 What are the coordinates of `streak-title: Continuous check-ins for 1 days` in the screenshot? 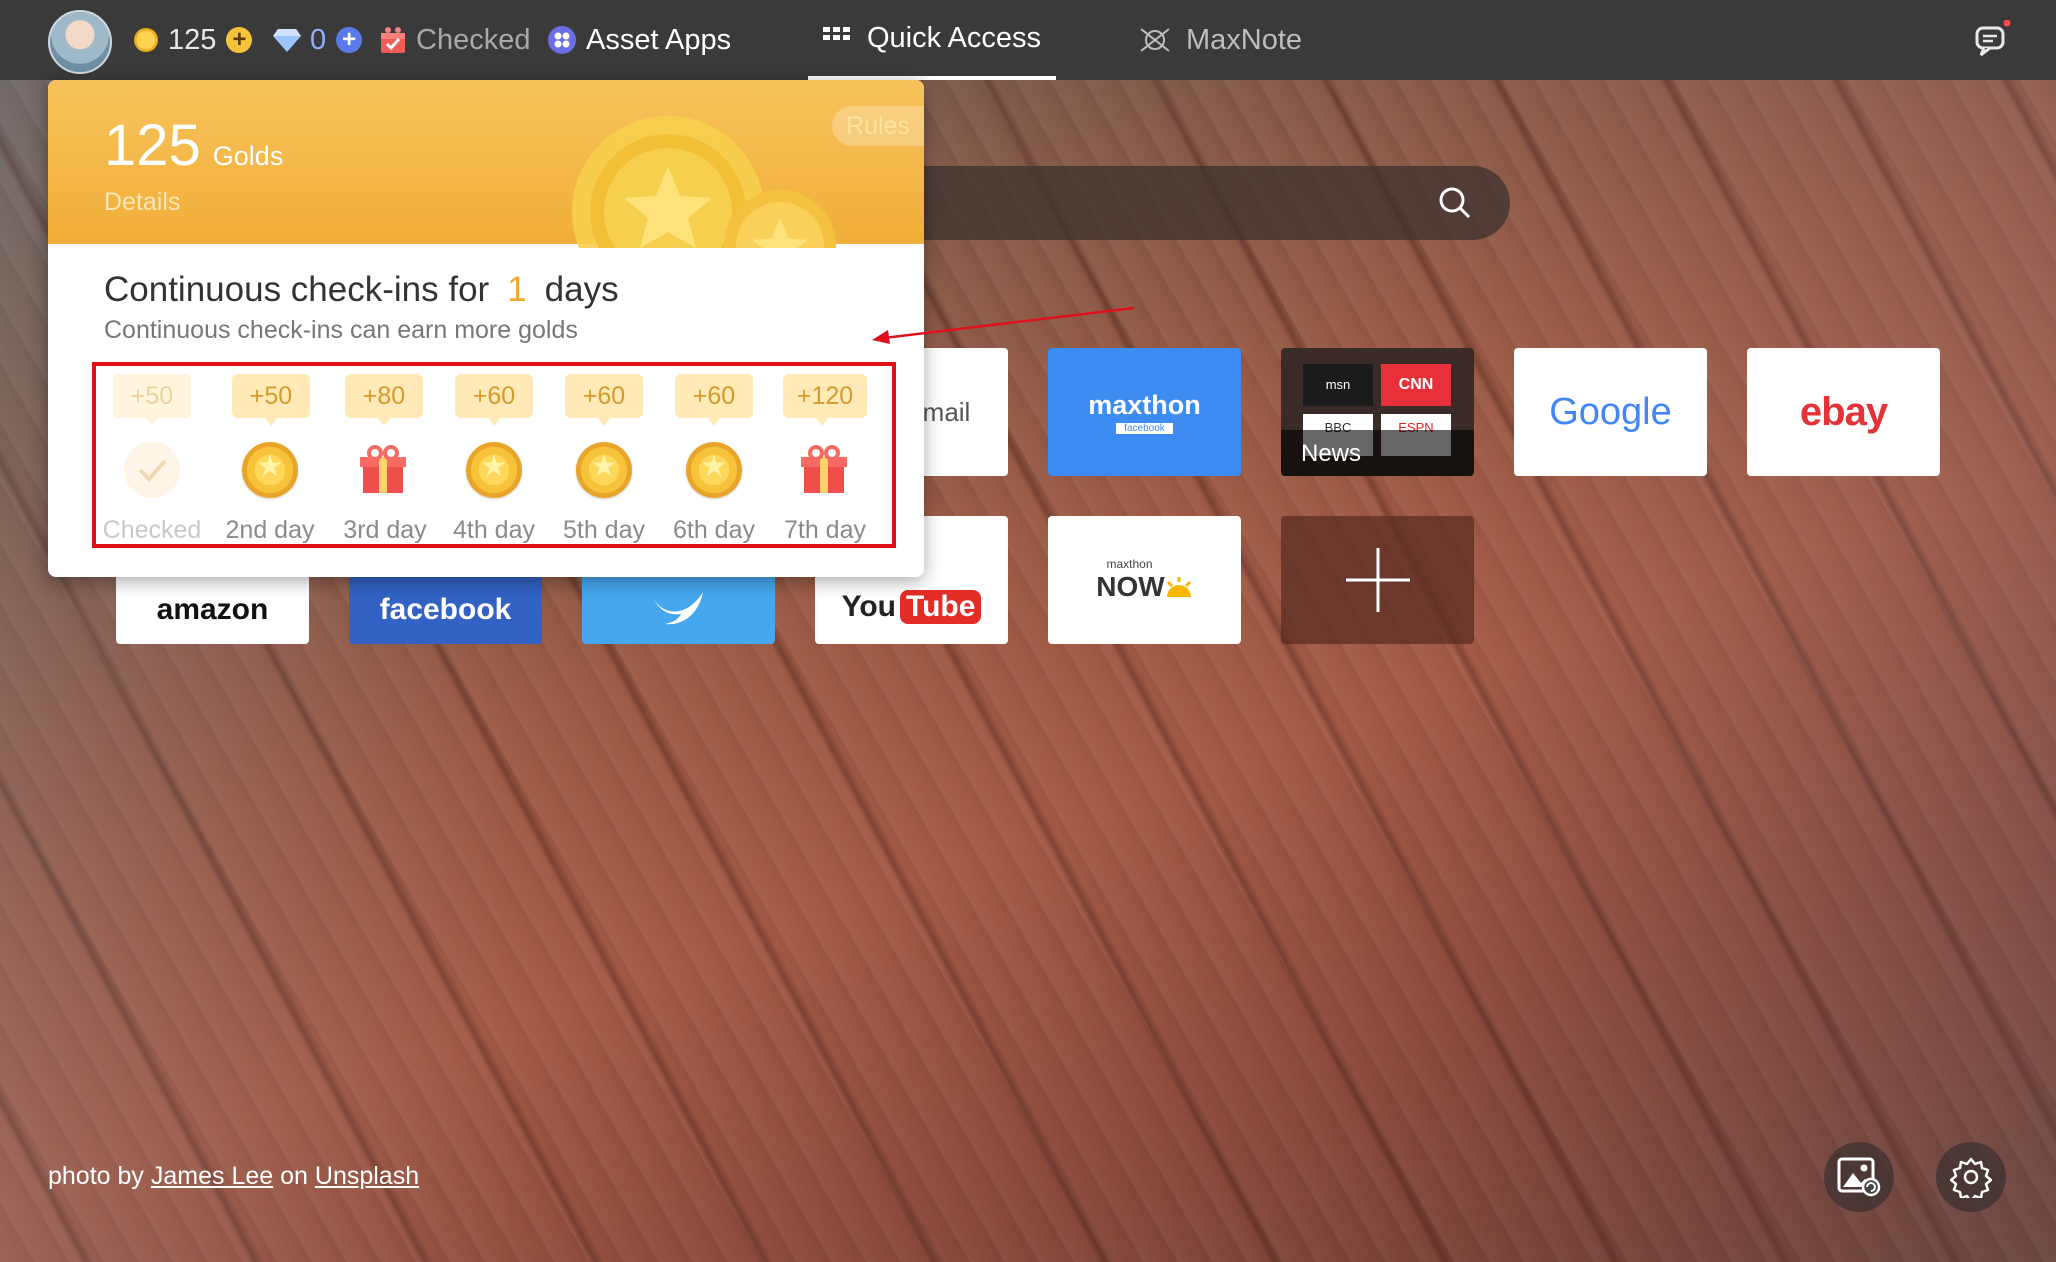 It's located at (361, 290).